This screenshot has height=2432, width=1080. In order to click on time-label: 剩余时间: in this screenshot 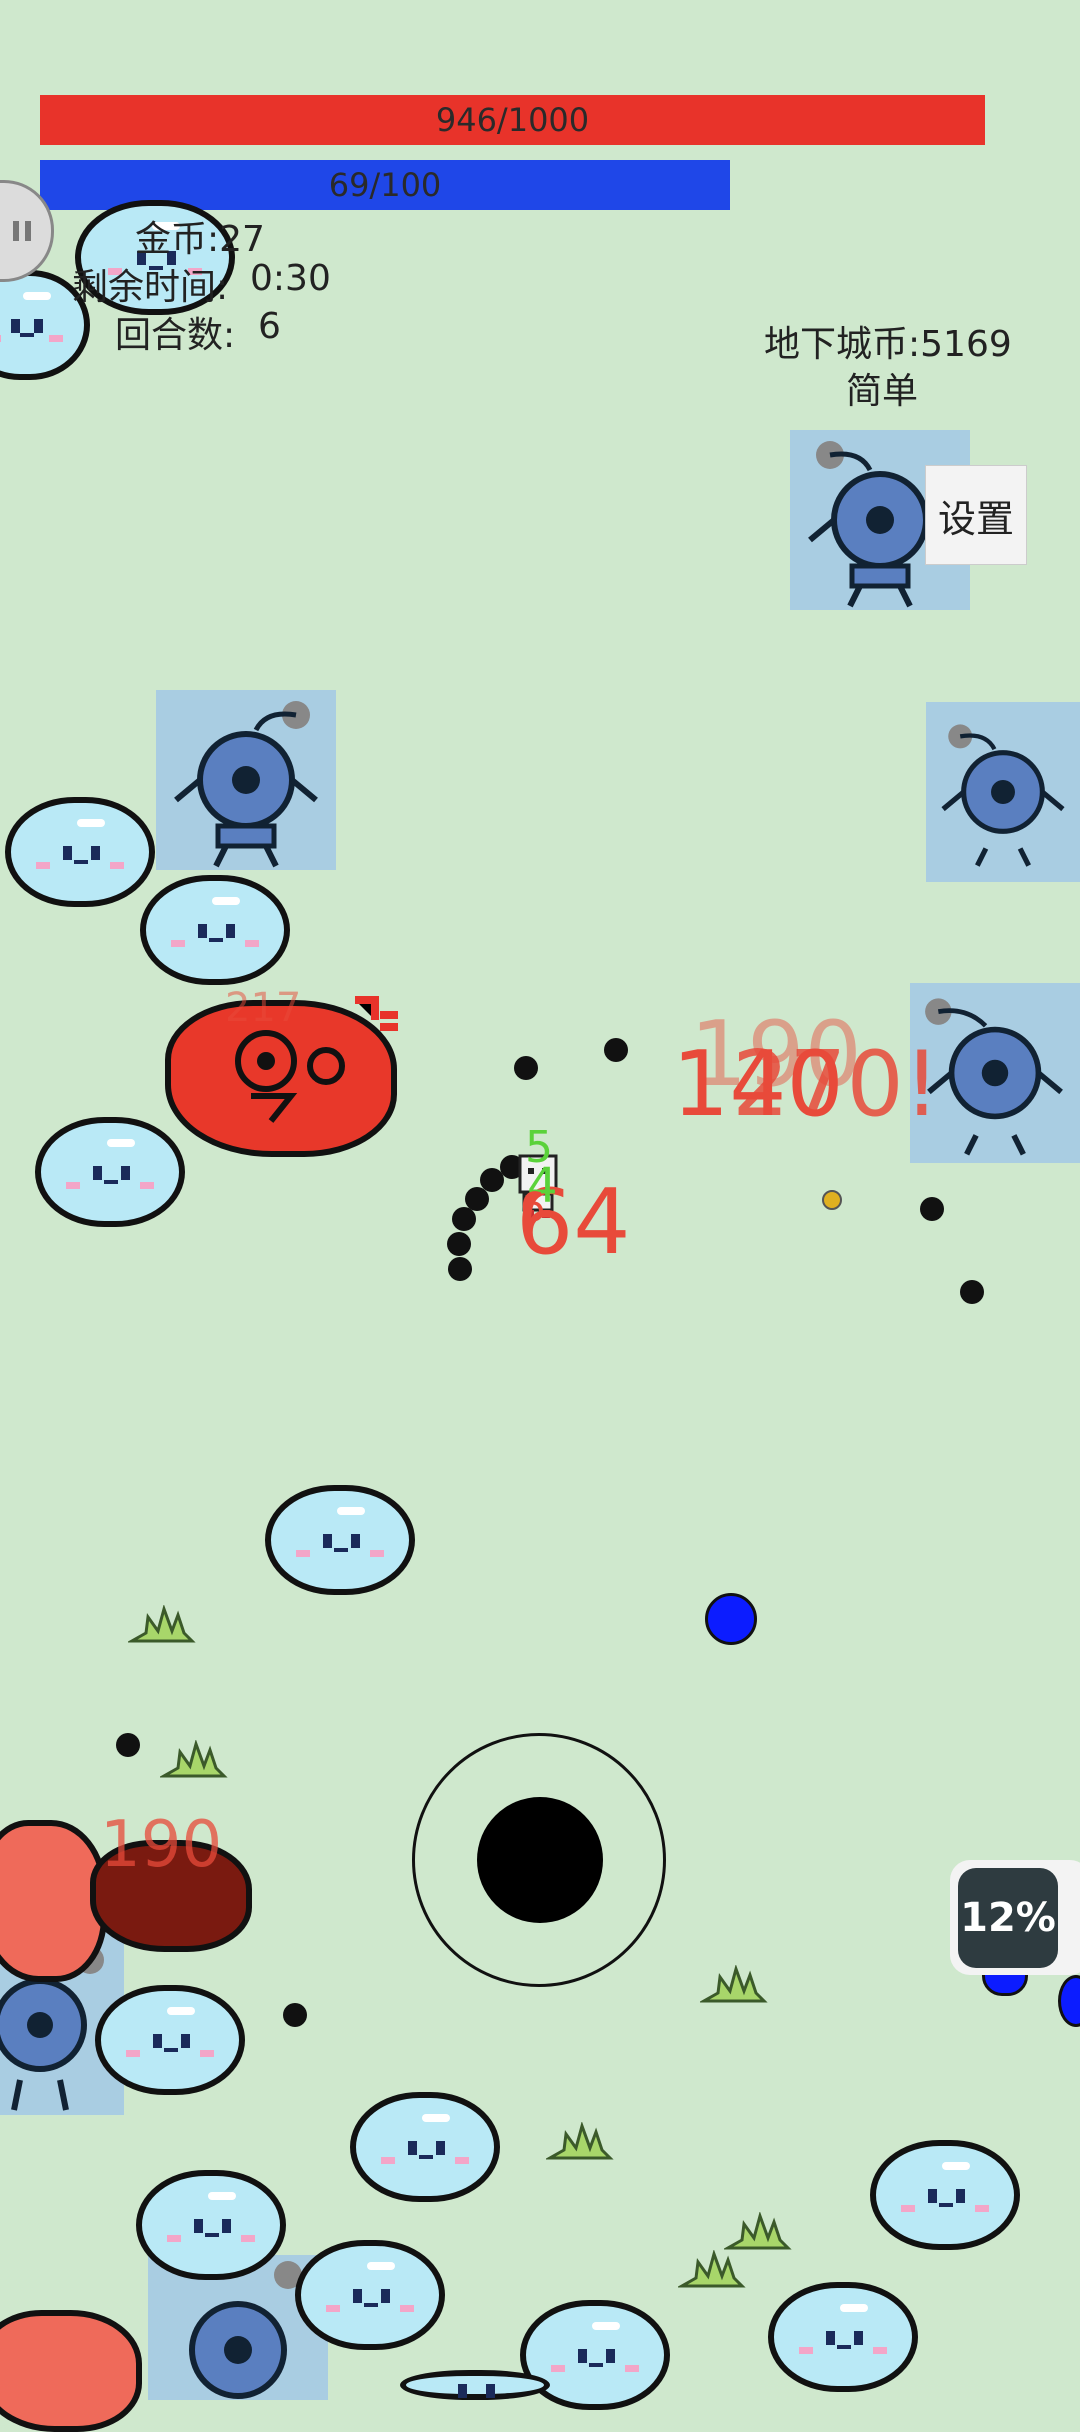, I will do `click(150, 287)`.